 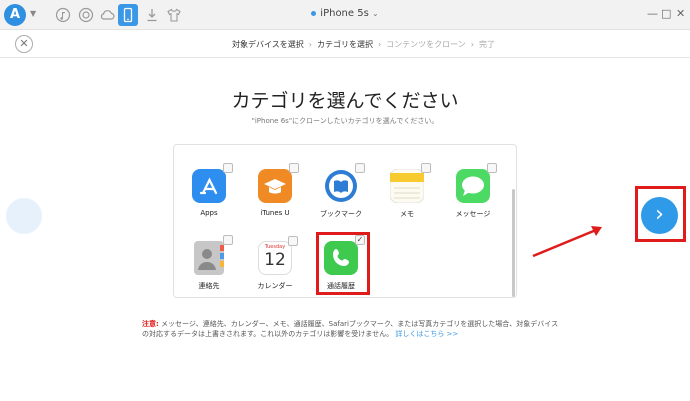 I want to click on category-notes: メモ, so click(x=407, y=191).